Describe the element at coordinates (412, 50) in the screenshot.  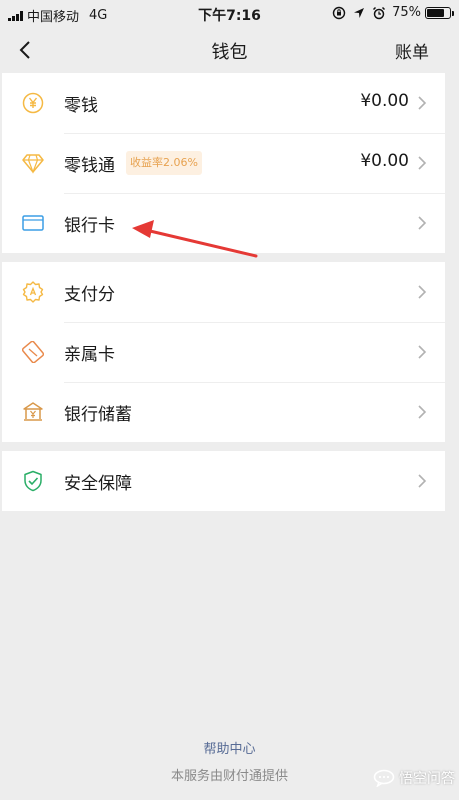
I see `bill-button: 账单` at that location.